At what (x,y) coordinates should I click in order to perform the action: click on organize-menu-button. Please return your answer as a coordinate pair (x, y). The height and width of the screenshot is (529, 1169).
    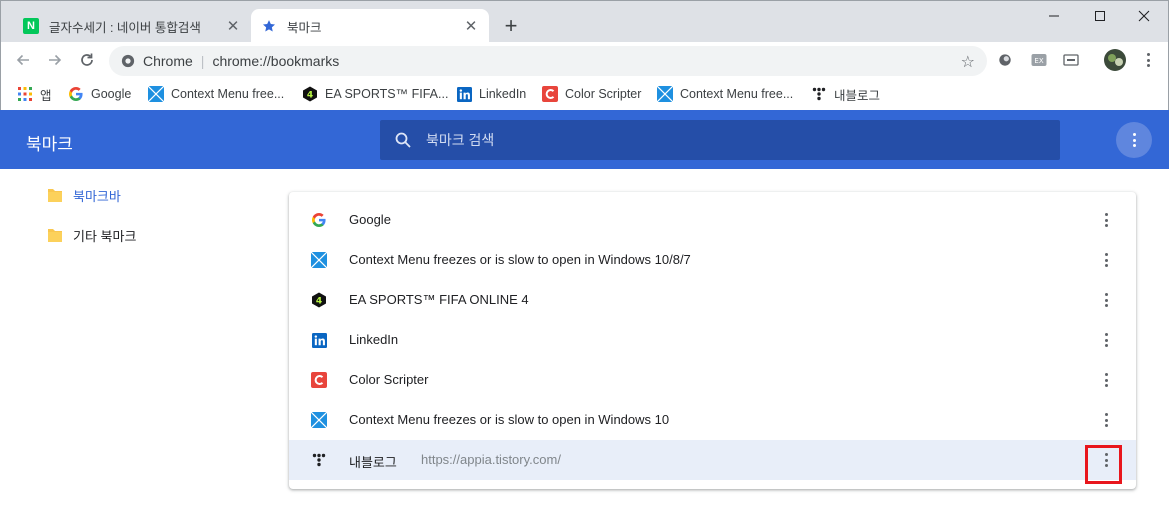
    Looking at the image, I should click on (1134, 140).